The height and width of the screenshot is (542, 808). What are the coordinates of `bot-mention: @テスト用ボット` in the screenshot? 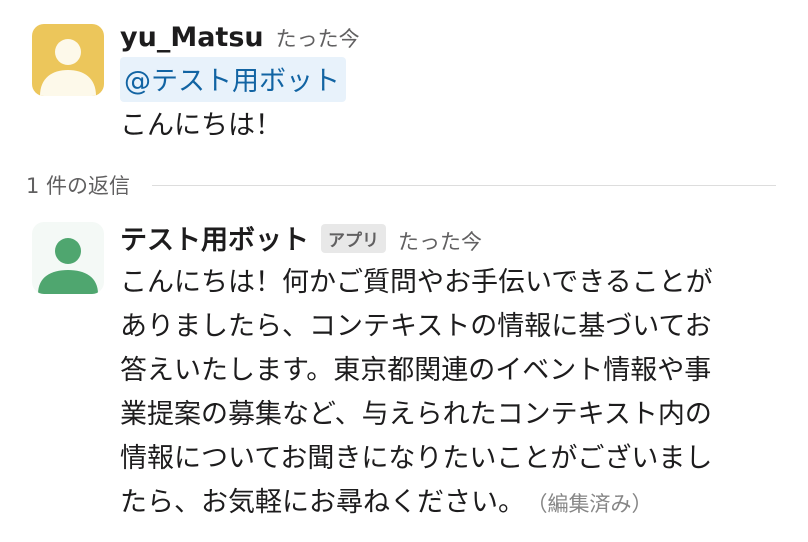 It's located at (233, 79).